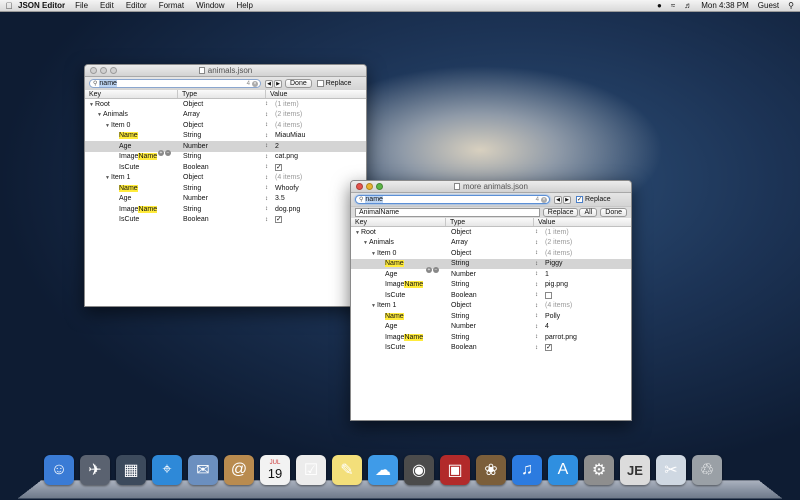  I want to click on replace-checkbox, so click(320, 83).